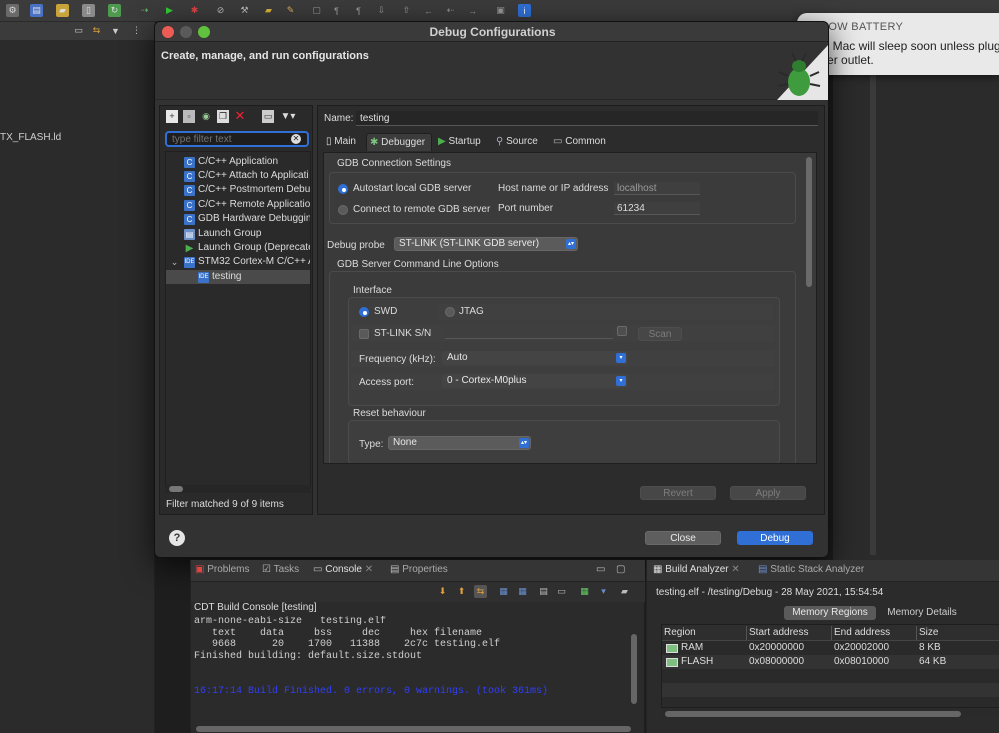  Describe the element at coordinates (238, 248) in the screenshot. I see `tree-item-launch-group-deprecated: ▶ Launch Group (Deprecate` at that location.